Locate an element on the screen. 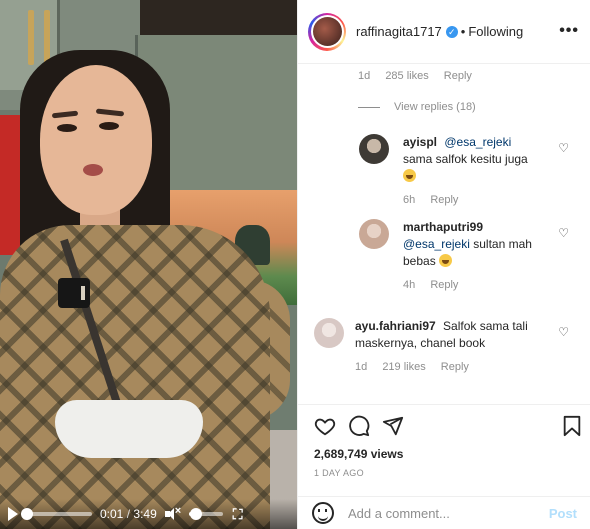  emoji-picker-icon is located at coordinates (323, 513).